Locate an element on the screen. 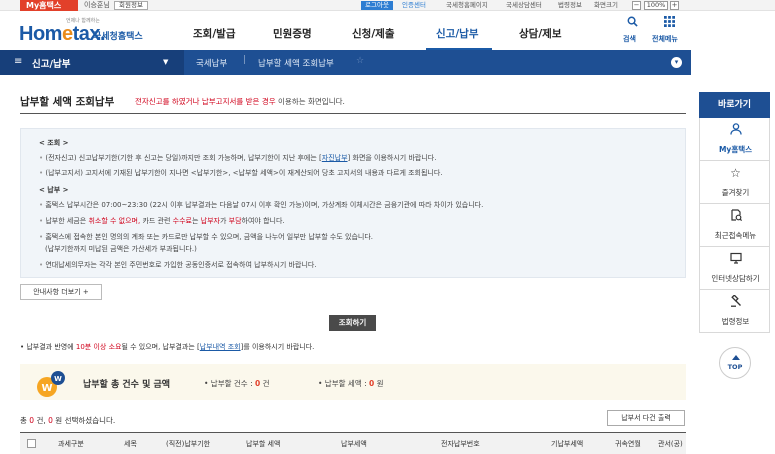  search-icon is located at coordinates (632, 23).